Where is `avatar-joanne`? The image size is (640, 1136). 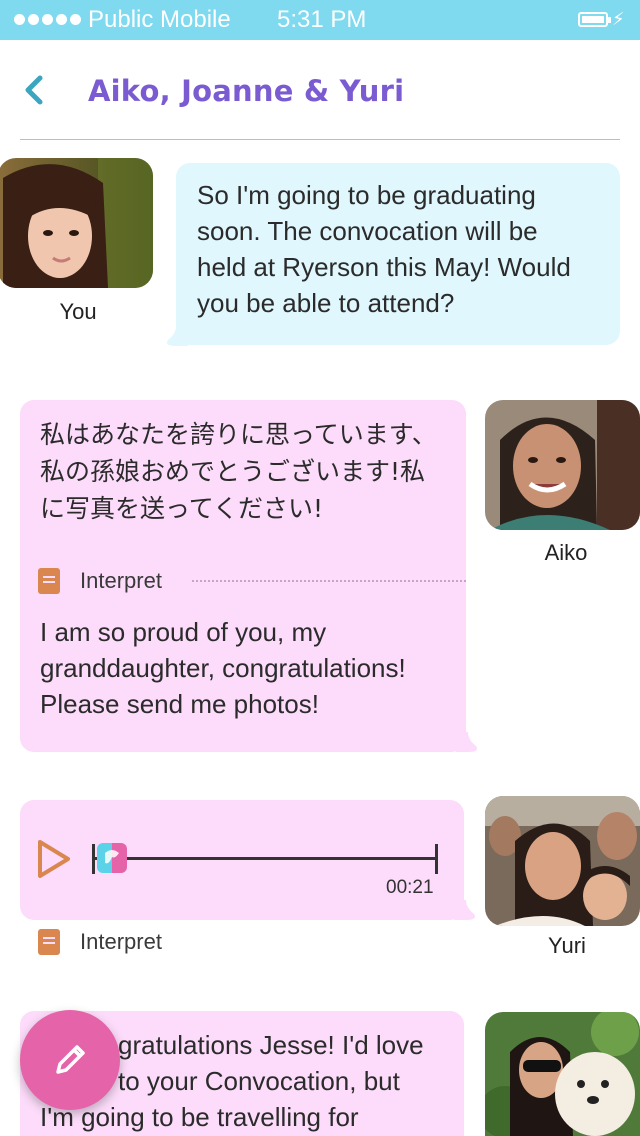
avatar-joanne is located at coordinates (562, 1074).